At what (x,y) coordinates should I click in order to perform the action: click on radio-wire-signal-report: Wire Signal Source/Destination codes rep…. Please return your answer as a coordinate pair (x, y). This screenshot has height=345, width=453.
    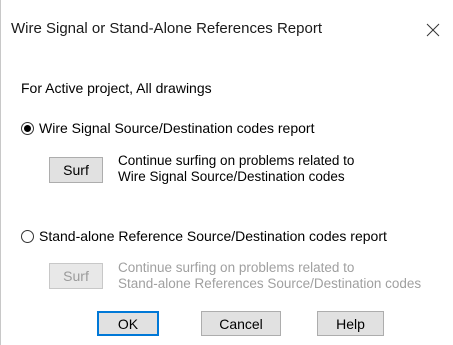
    Looking at the image, I should click on (167, 128).